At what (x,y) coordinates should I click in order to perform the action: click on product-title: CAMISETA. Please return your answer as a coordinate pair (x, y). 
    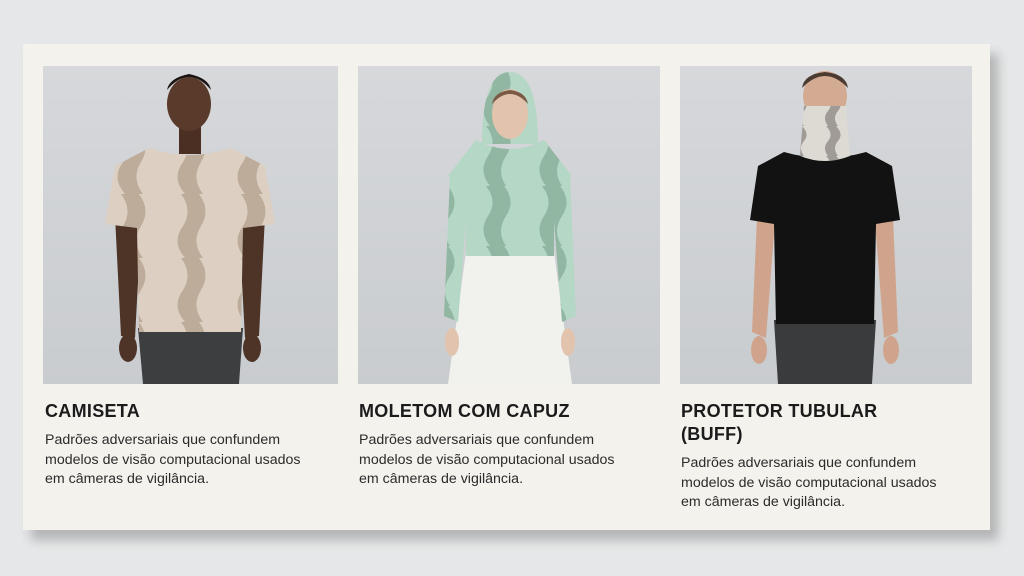
    Looking at the image, I should click on (93, 411).